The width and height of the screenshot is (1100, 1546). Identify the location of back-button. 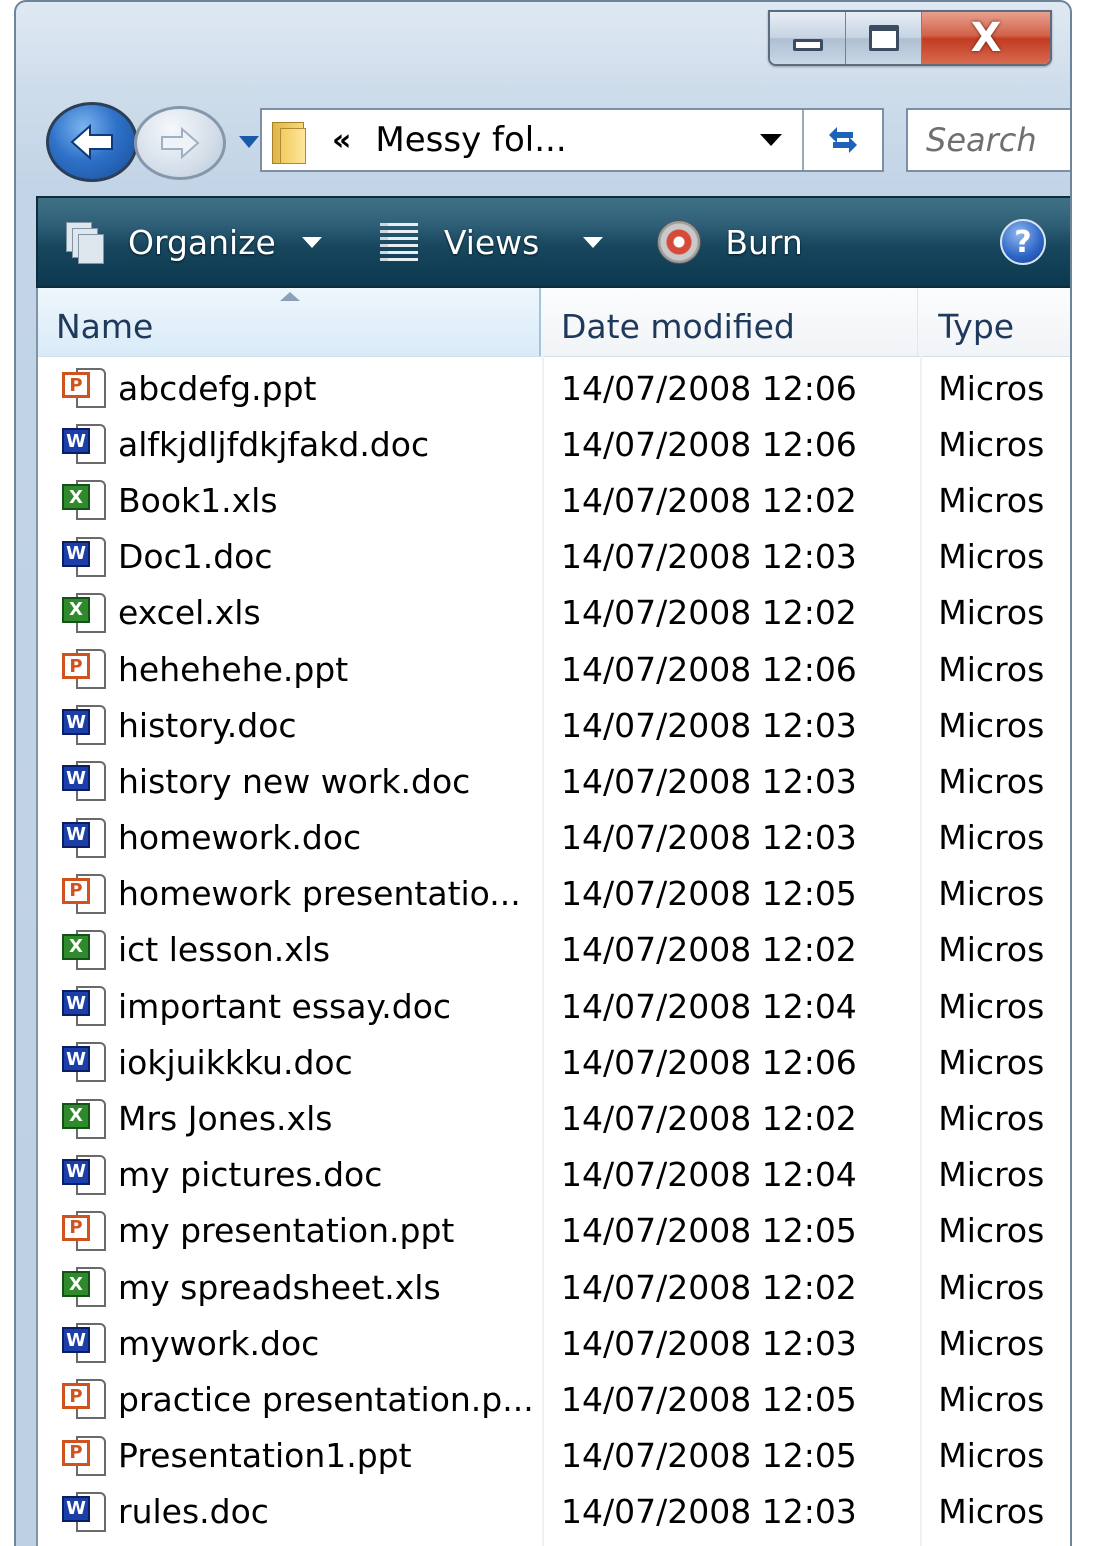
(92, 142).